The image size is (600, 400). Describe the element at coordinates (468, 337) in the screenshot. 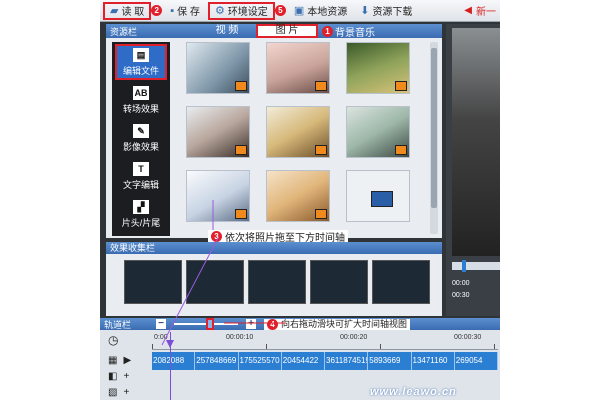

I see `ruler-tick-label: 00:00:30` at that location.